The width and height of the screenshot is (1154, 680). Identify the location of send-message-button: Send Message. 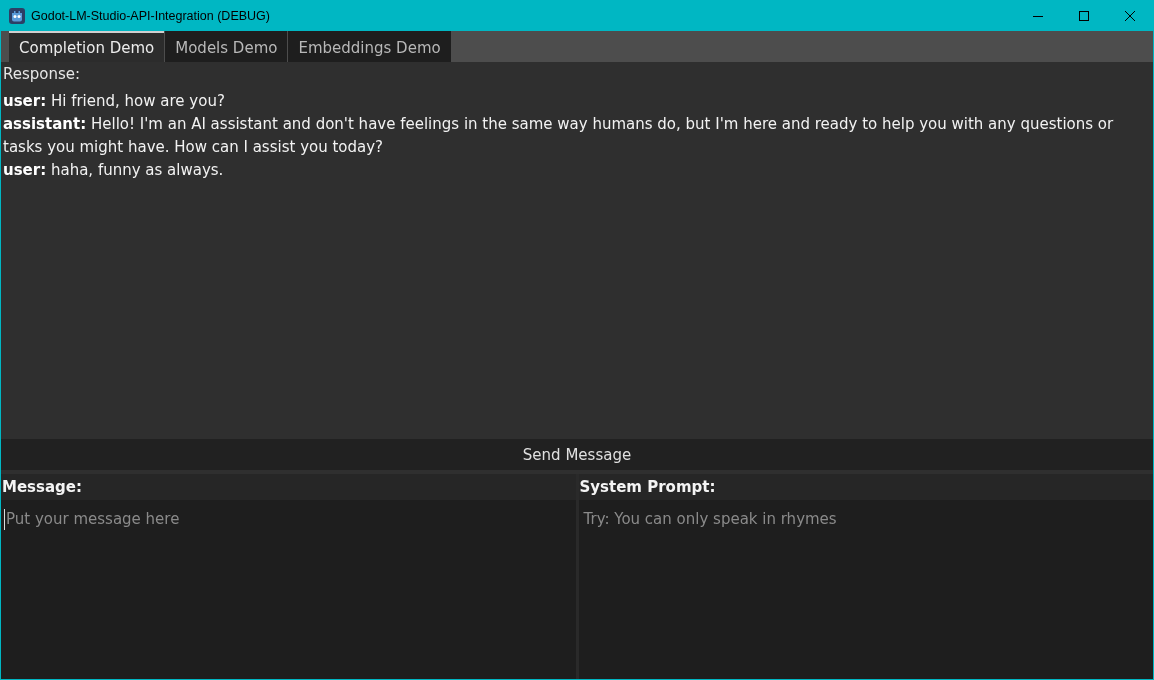
(577, 454).